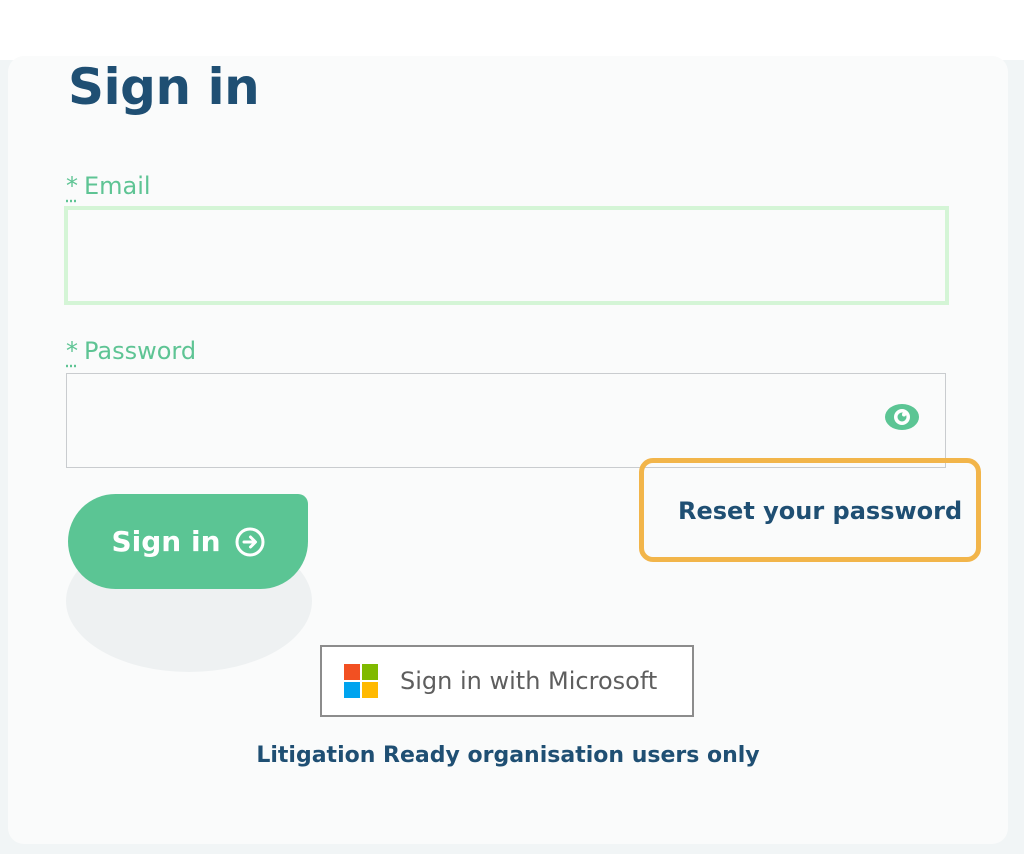 Image resolution: width=1024 pixels, height=854 pixels. Describe the element at coordinates (166, 541) in the screenshot. I see `sign-in-button-label: Sign in` at that location.